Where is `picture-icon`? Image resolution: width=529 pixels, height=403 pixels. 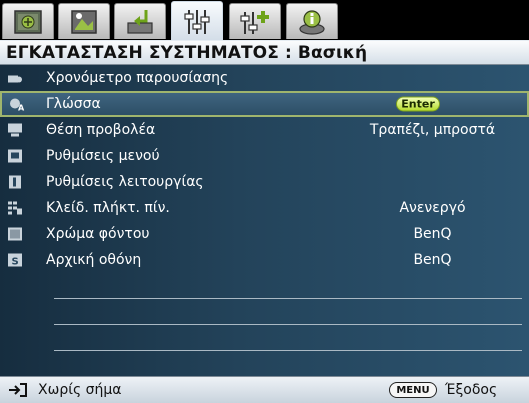
picture-icon is located at coordinates (84, 21).